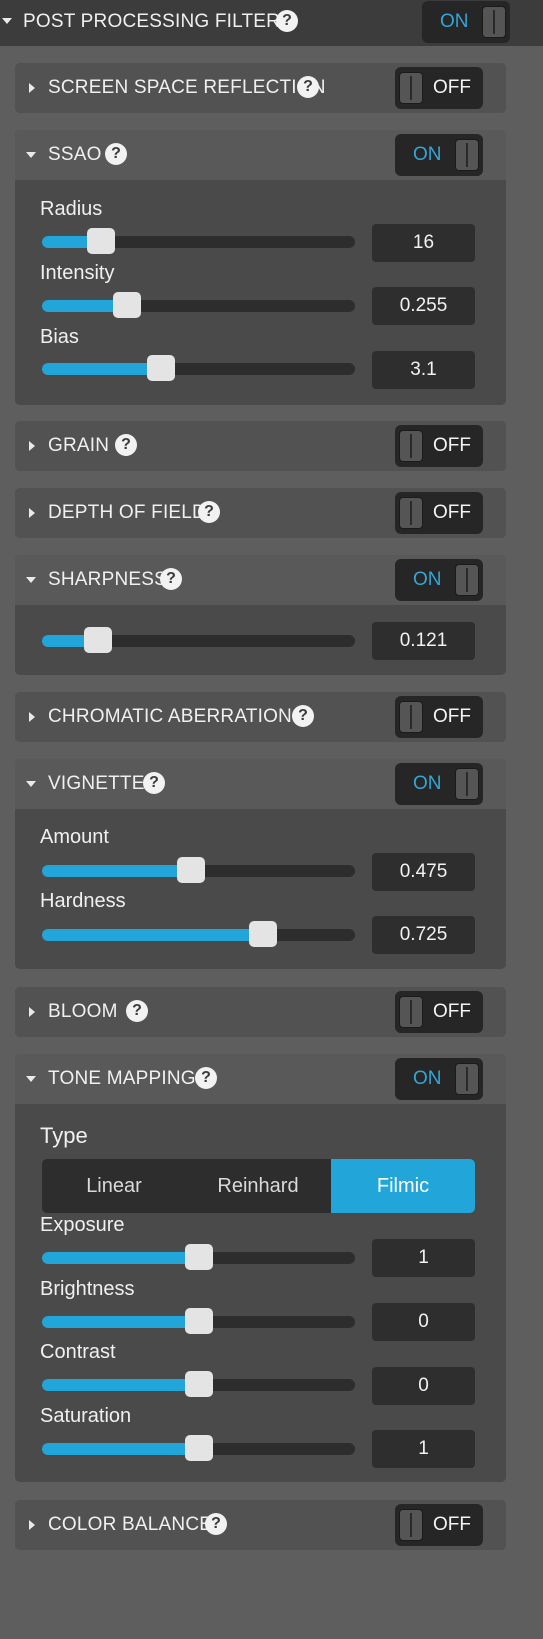 This screenshot has height=1639, width=543. Describe the element at coordinates (423, 1258) in the screenshot. I see `exposure-value: 1` at that location.